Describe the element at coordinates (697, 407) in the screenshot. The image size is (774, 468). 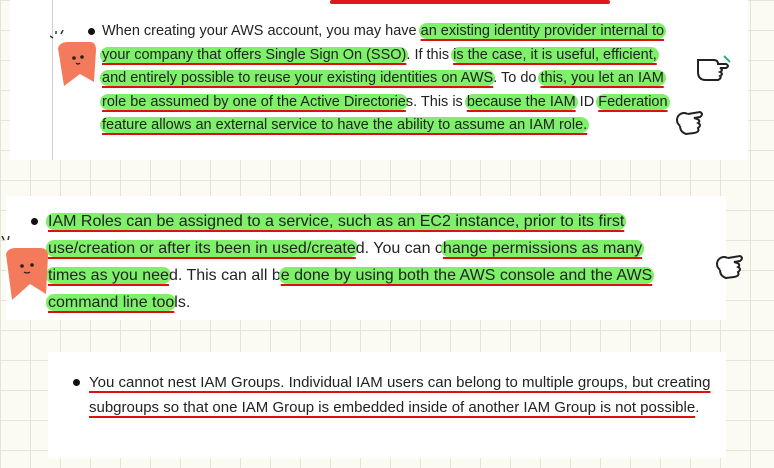
I see `plain-text: .` at that location.